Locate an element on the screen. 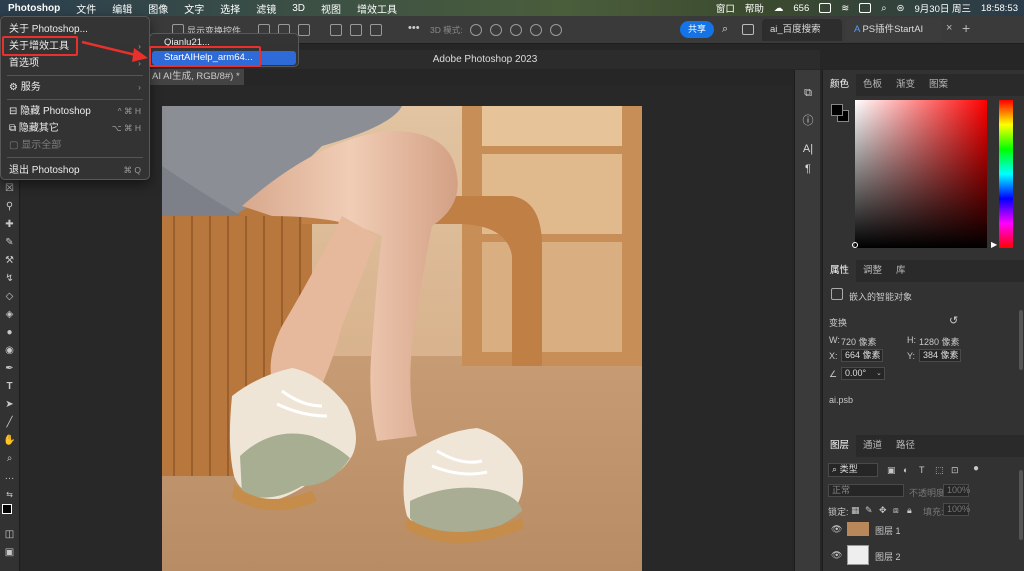  menu-view: 视图 is located at coordinates (331, 8).